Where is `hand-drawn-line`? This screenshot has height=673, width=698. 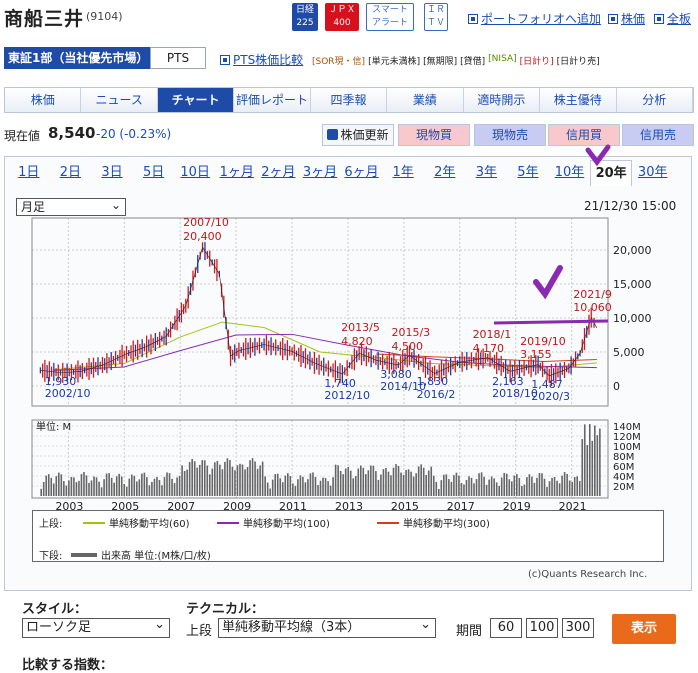
hand-drawn-line is located at coordinates (551, 322).